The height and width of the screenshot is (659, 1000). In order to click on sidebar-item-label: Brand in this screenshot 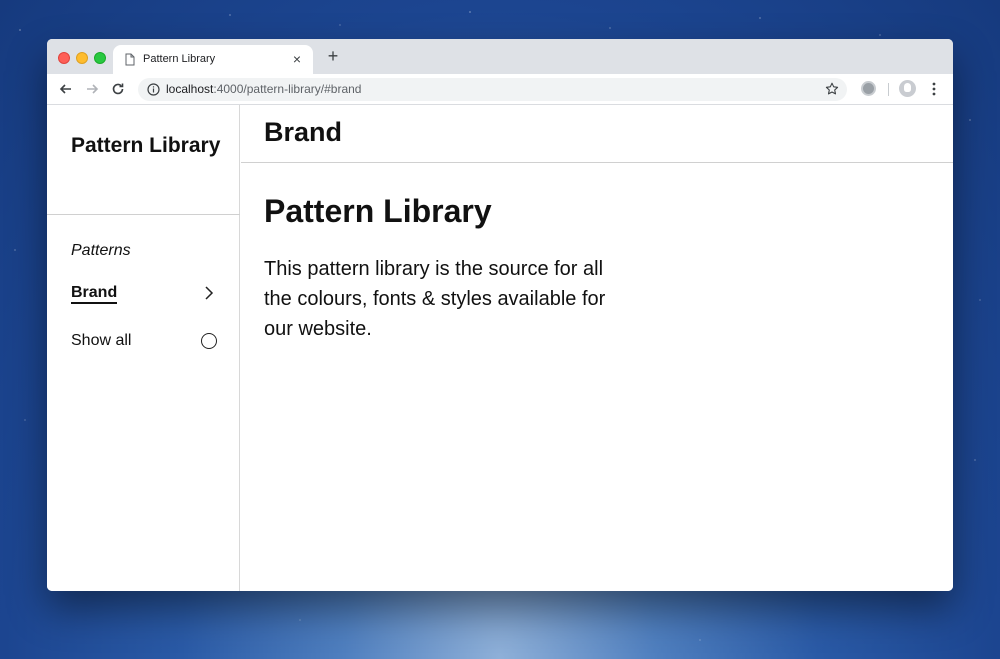, I will do `click(94, 294)`.